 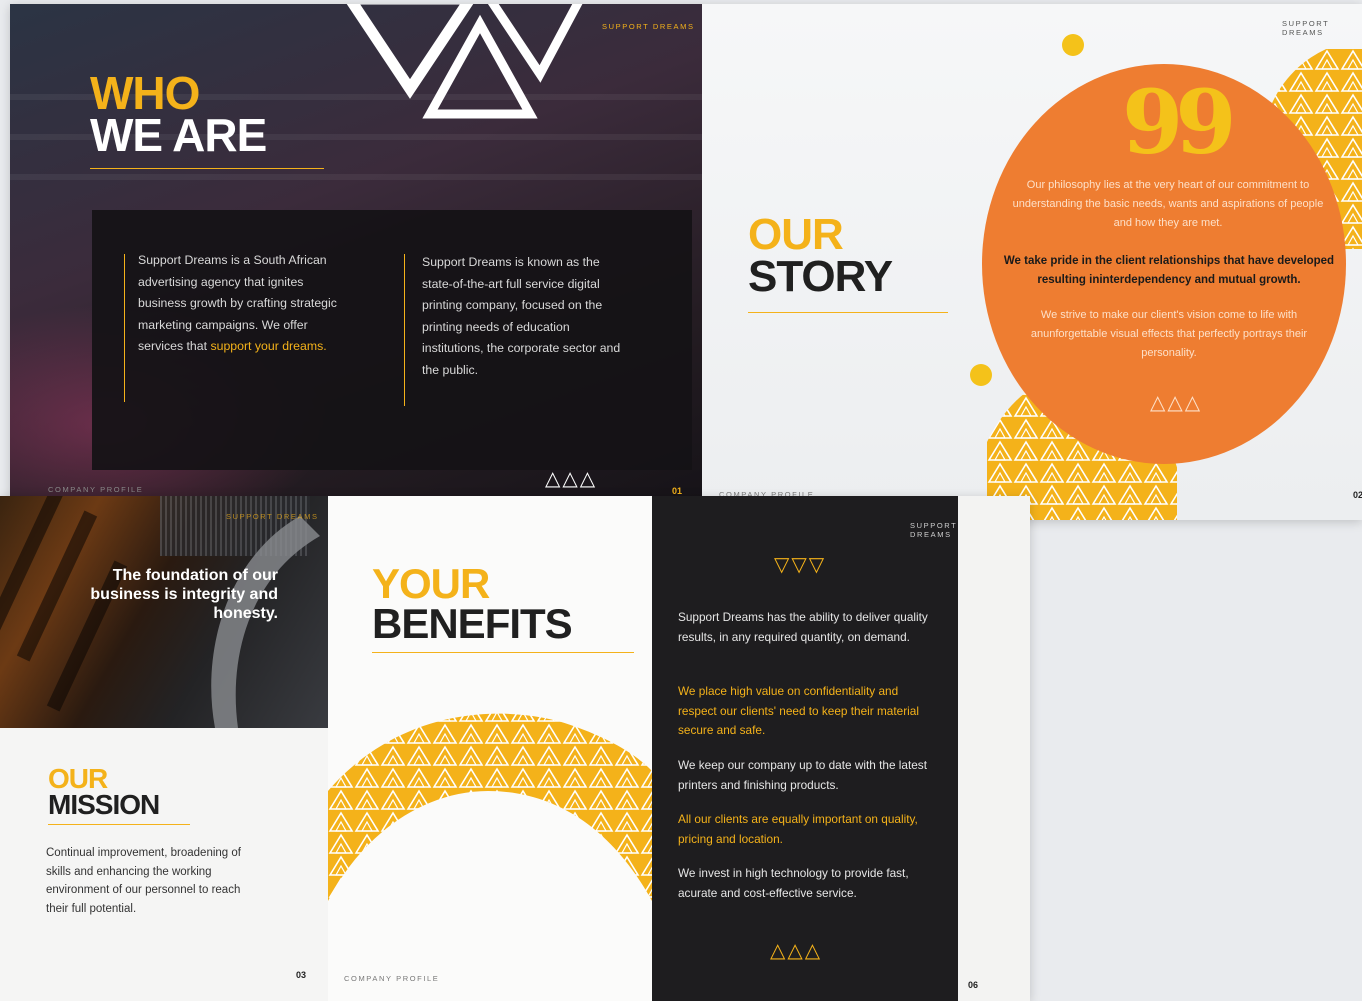 I want to click on column-divider-right, so click(x=404, y=330).